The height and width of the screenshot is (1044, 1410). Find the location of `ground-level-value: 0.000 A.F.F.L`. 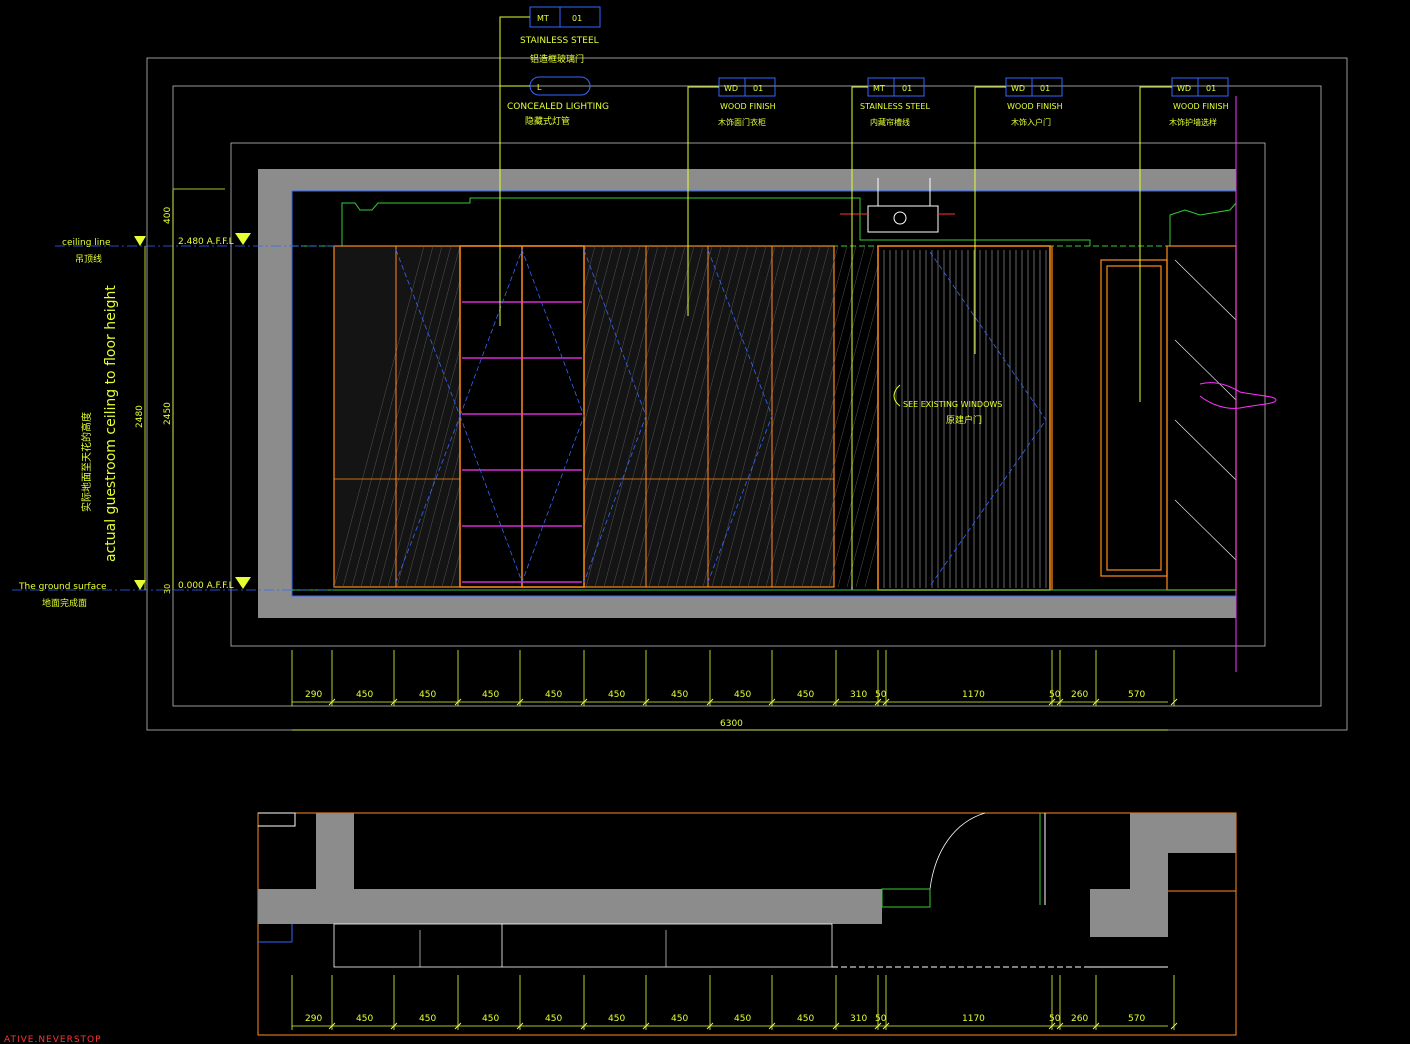

ground-level-value: 0.000 A.F.F.L is located at coordinates (206, 586).